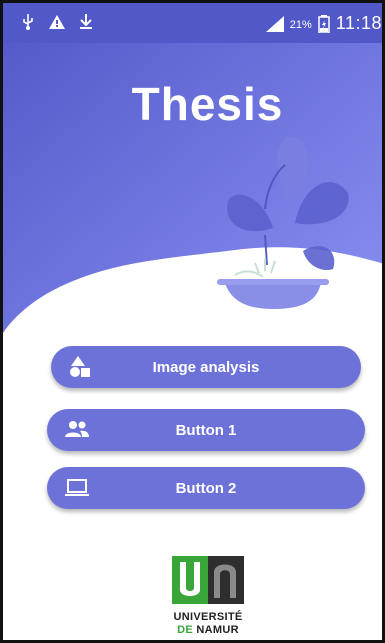  I want to click on battery-icon, so click(324, 23).